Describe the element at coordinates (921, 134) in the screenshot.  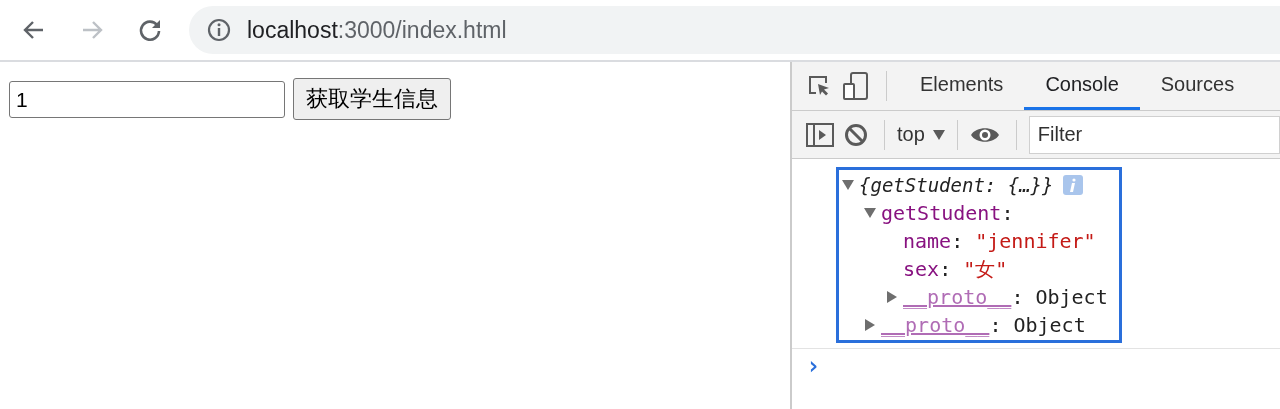
I see `context-dropdown: top` at that location.